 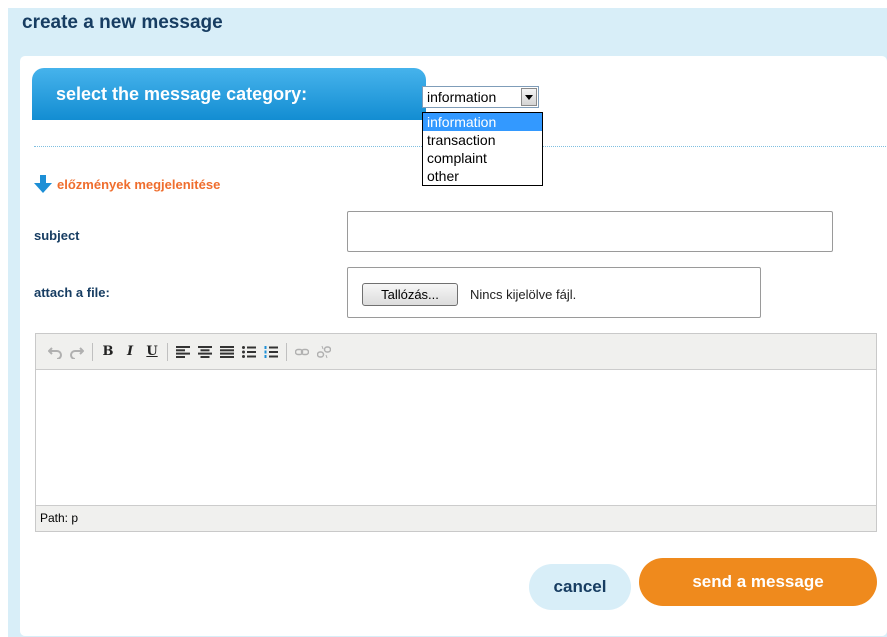 What do you see at coordinates (183, 352) in the screenshot?
I see `align-left-icon` at bounding box center [183, 352].